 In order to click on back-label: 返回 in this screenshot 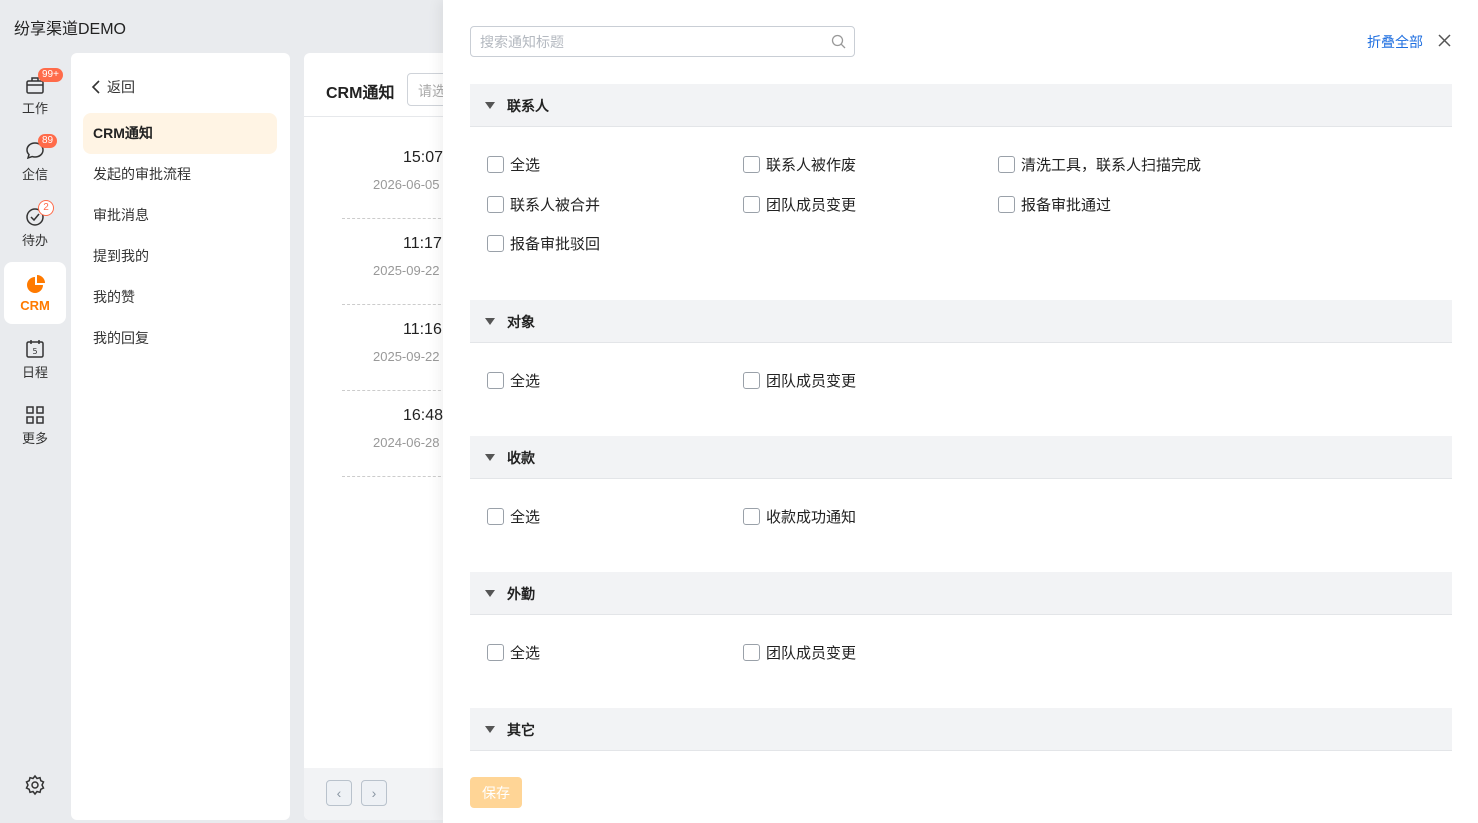, I will do `click(121, 87)`.